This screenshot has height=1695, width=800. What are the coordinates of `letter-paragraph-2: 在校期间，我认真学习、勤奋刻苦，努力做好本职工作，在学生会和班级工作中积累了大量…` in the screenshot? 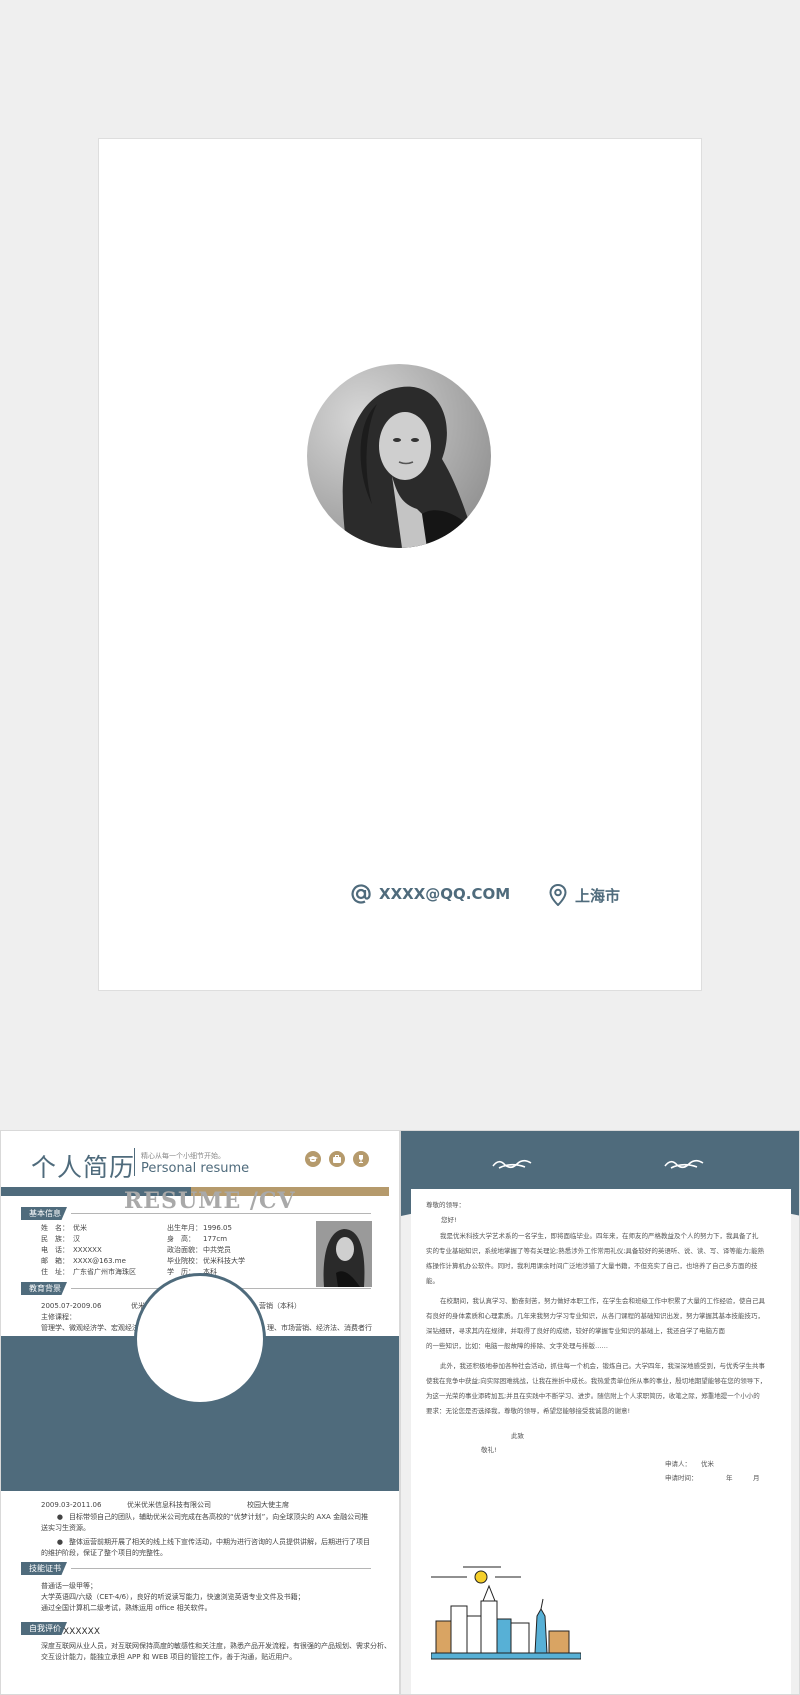 It's located at (606, 1324).